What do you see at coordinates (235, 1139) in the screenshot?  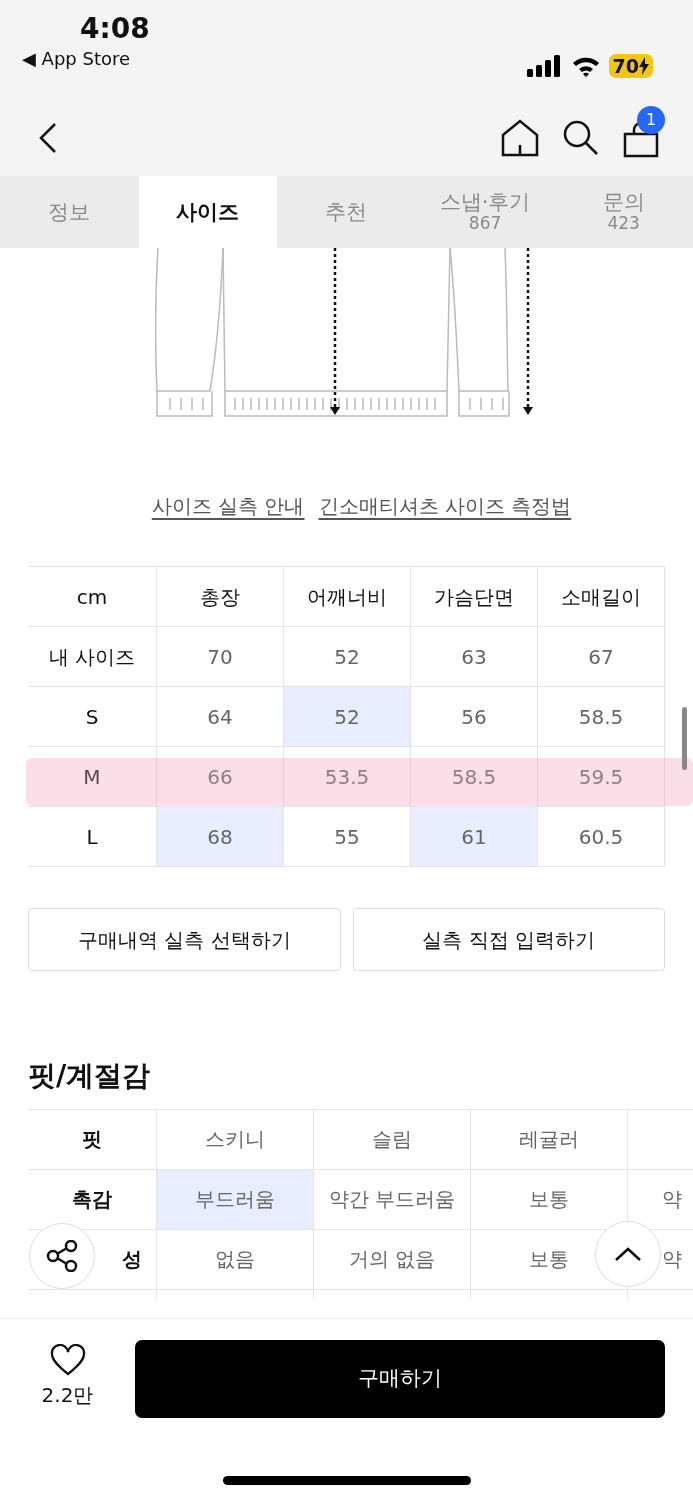 I see `table-cell: 스키니` at bounding box center [235, 1139].